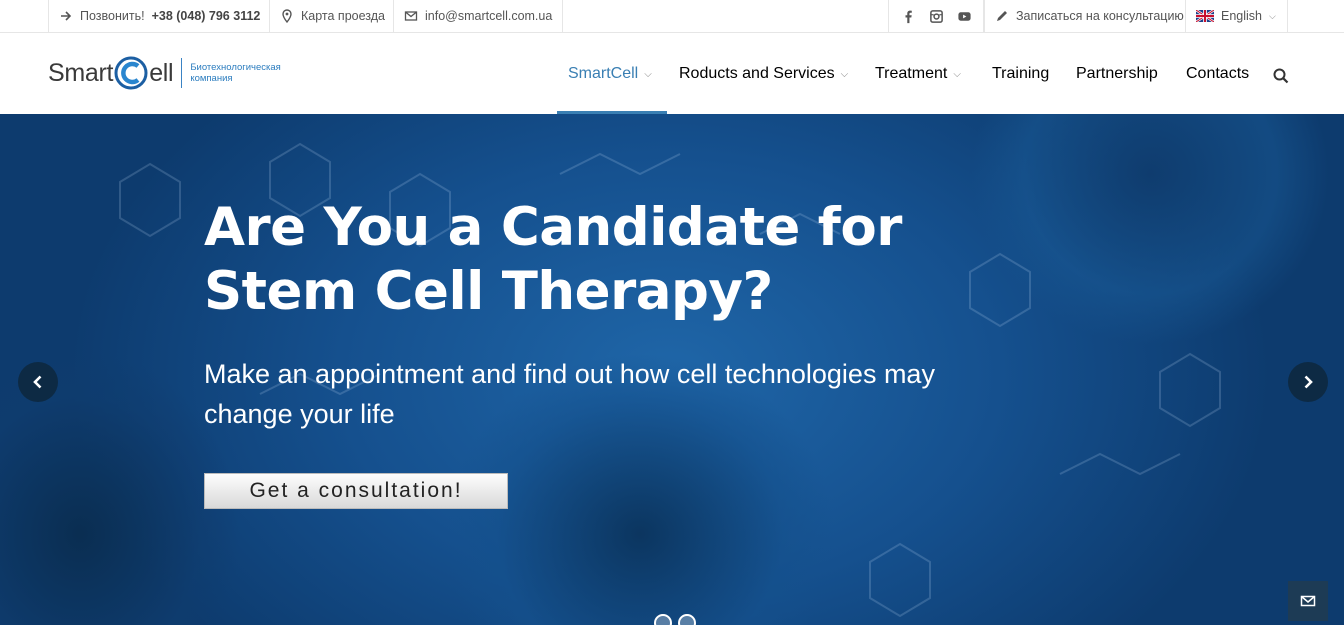 Image resolution: width=1344 pixels, height=625 pixels. What do you see at coordinates (1100, 16) in the screenshot?
I see `consultation-label: Записаться на консультацию` at bounding box center [1100, 16].